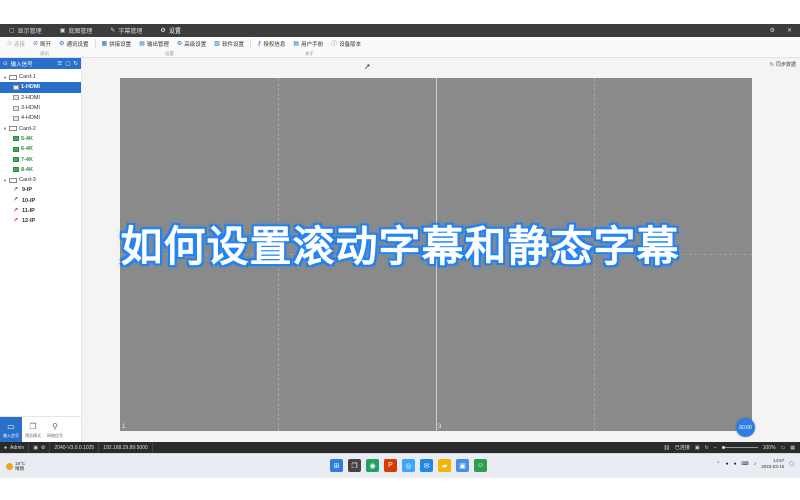  I want to click on timer-button: 60:00, so click(745, 427).